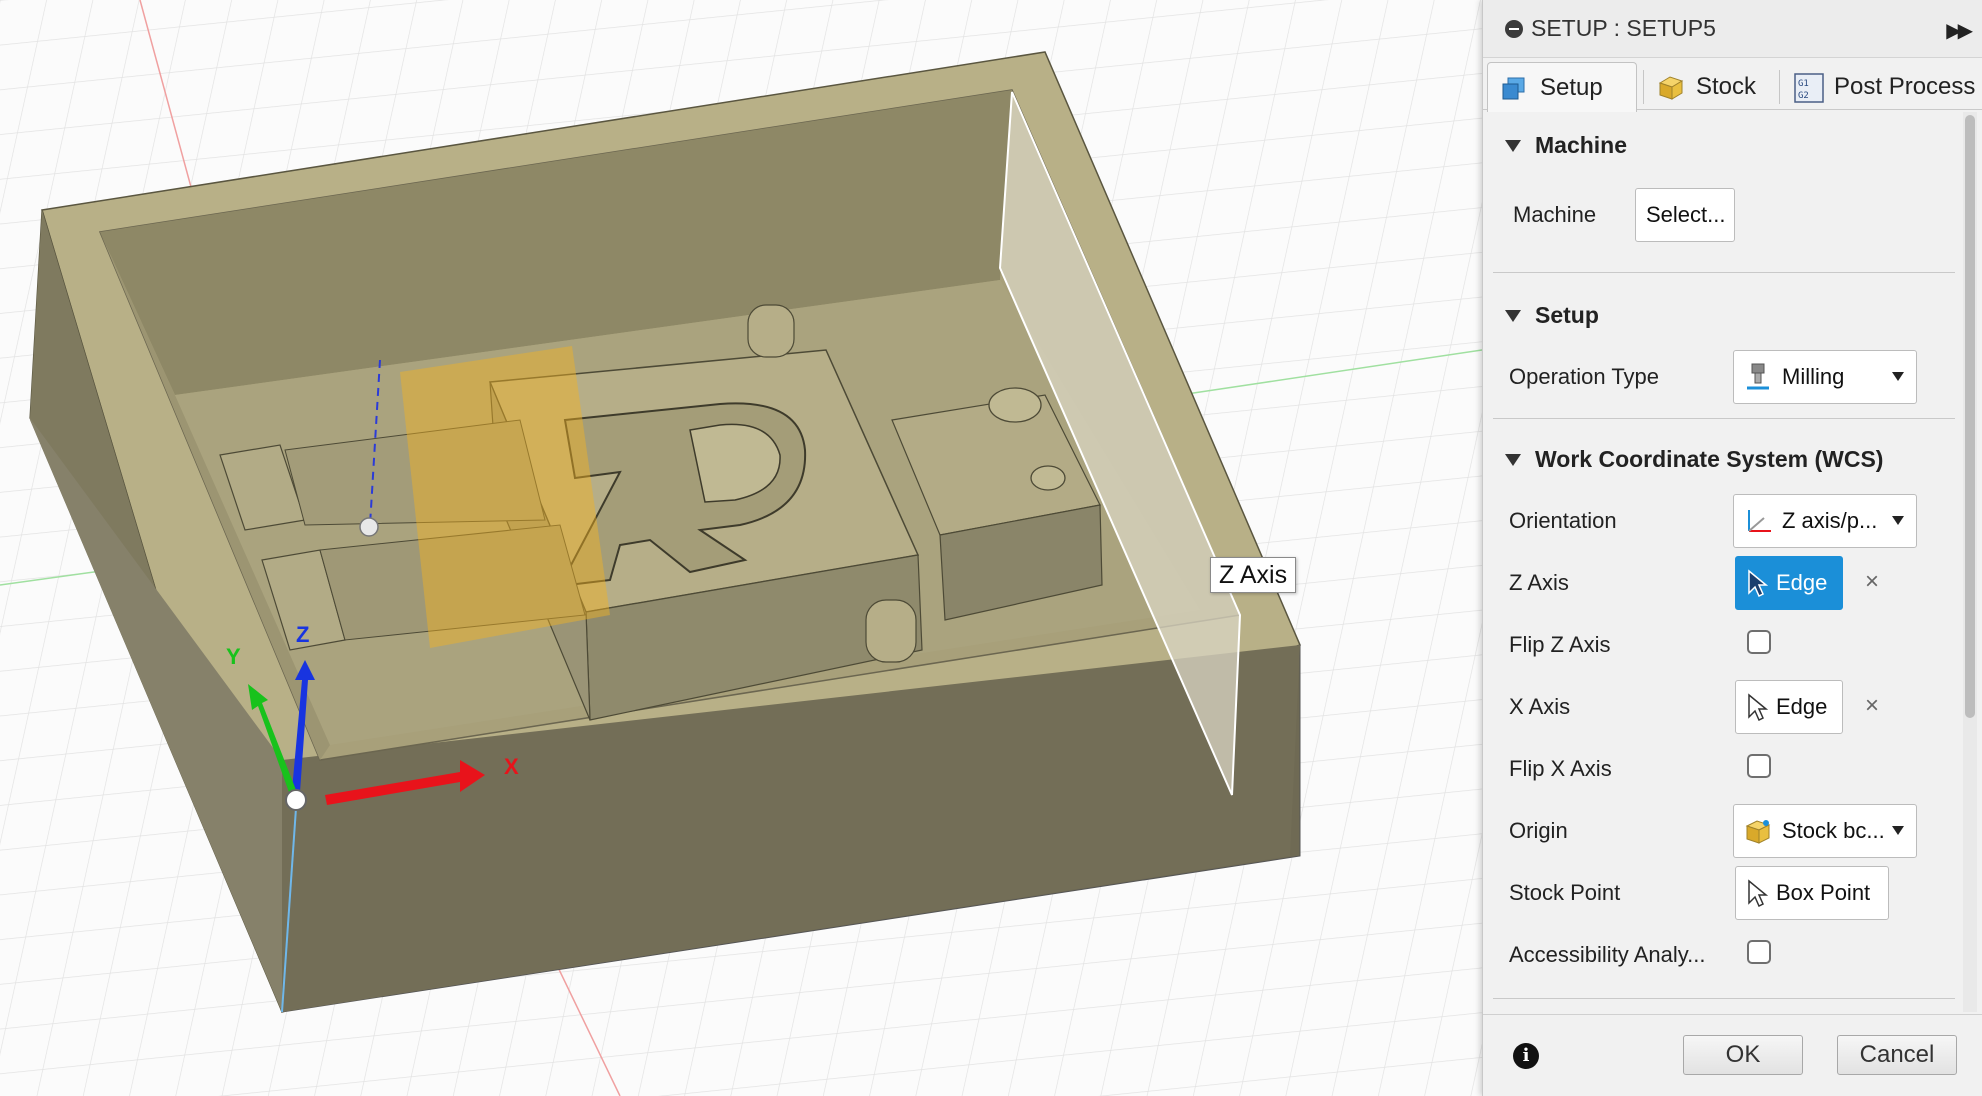 The image size is (1982, 1096). Describe the element at coordinates (1789, 583) in the screenshot. I see `z-axis-edge-selector: Edge` at that location.